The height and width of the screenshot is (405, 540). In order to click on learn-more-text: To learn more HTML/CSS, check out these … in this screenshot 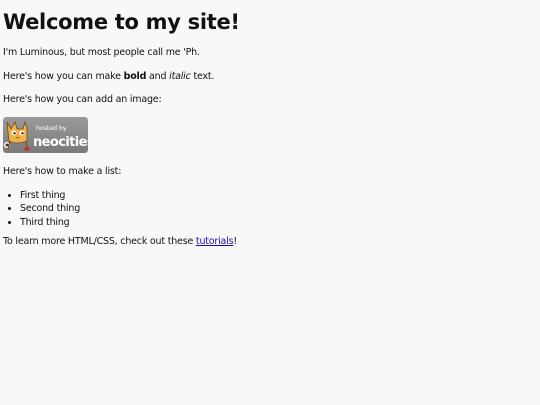, I will do `click(270, 241)`.